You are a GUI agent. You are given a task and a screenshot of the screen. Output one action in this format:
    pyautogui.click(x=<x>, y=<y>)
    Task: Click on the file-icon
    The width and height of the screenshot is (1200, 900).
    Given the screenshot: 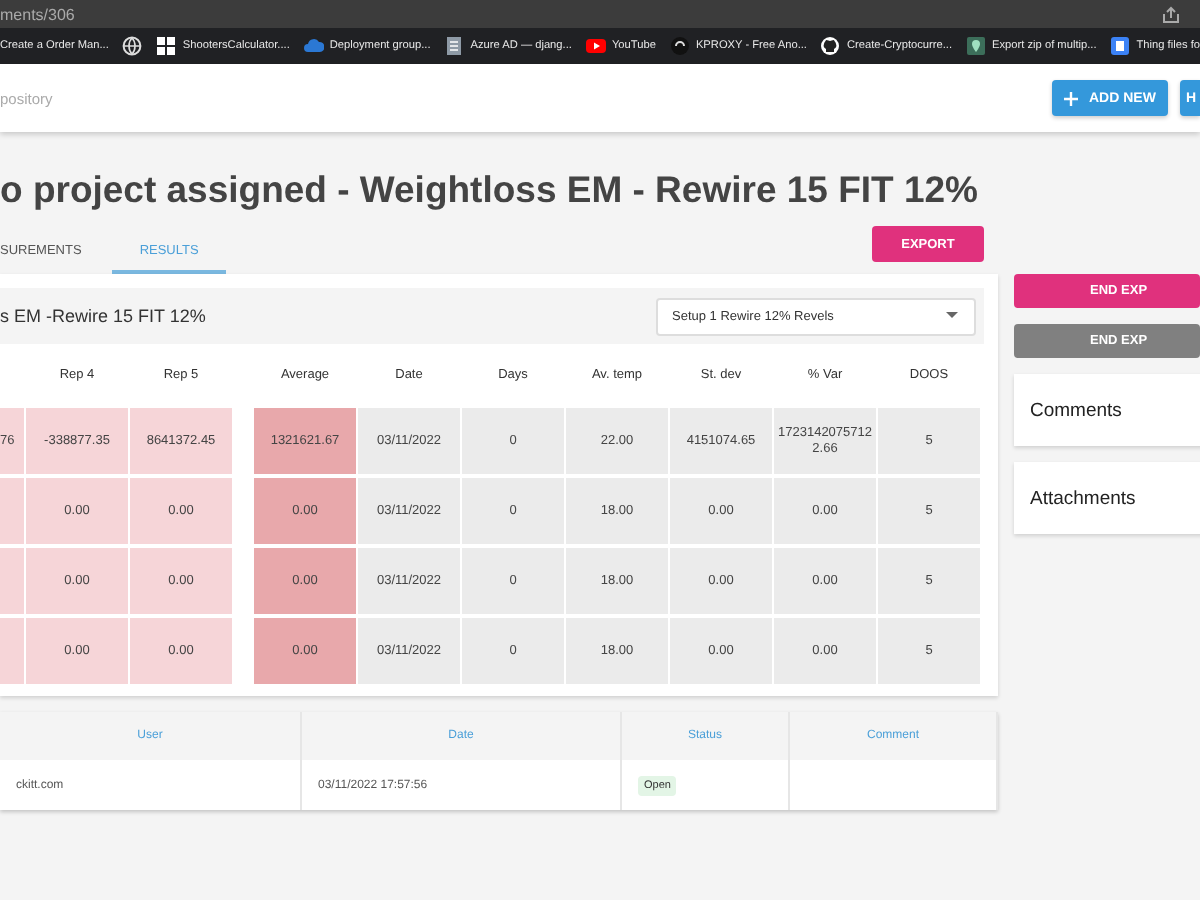 What is the action you would take?
    pyautogui.click(x=1120, y=46)
    